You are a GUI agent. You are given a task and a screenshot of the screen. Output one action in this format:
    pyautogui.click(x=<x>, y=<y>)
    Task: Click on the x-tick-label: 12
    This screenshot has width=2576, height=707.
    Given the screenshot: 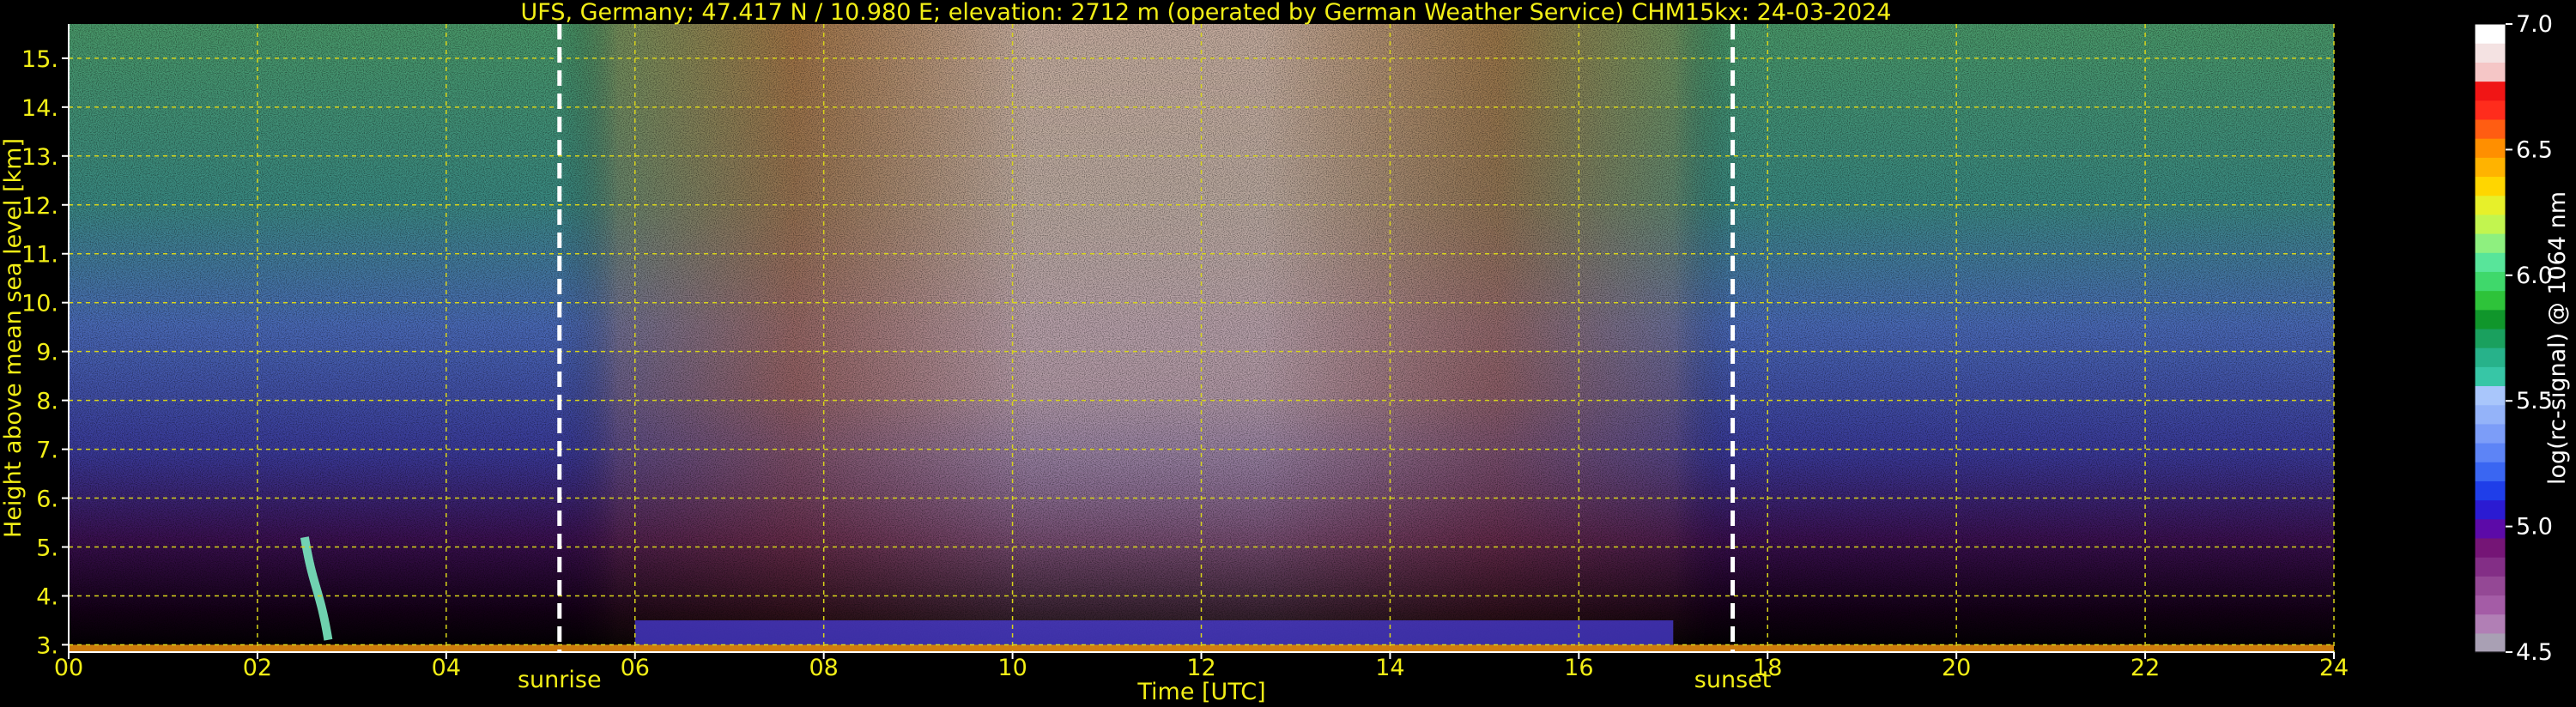 What is the action you would take?
    pyautogui.click(x=1200, y=668)
    